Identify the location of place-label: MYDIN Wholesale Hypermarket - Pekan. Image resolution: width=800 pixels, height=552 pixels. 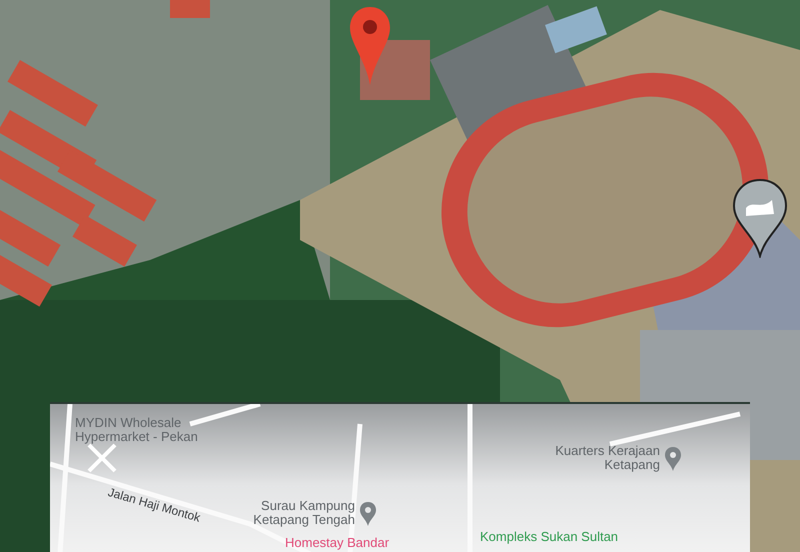
(150, 430).